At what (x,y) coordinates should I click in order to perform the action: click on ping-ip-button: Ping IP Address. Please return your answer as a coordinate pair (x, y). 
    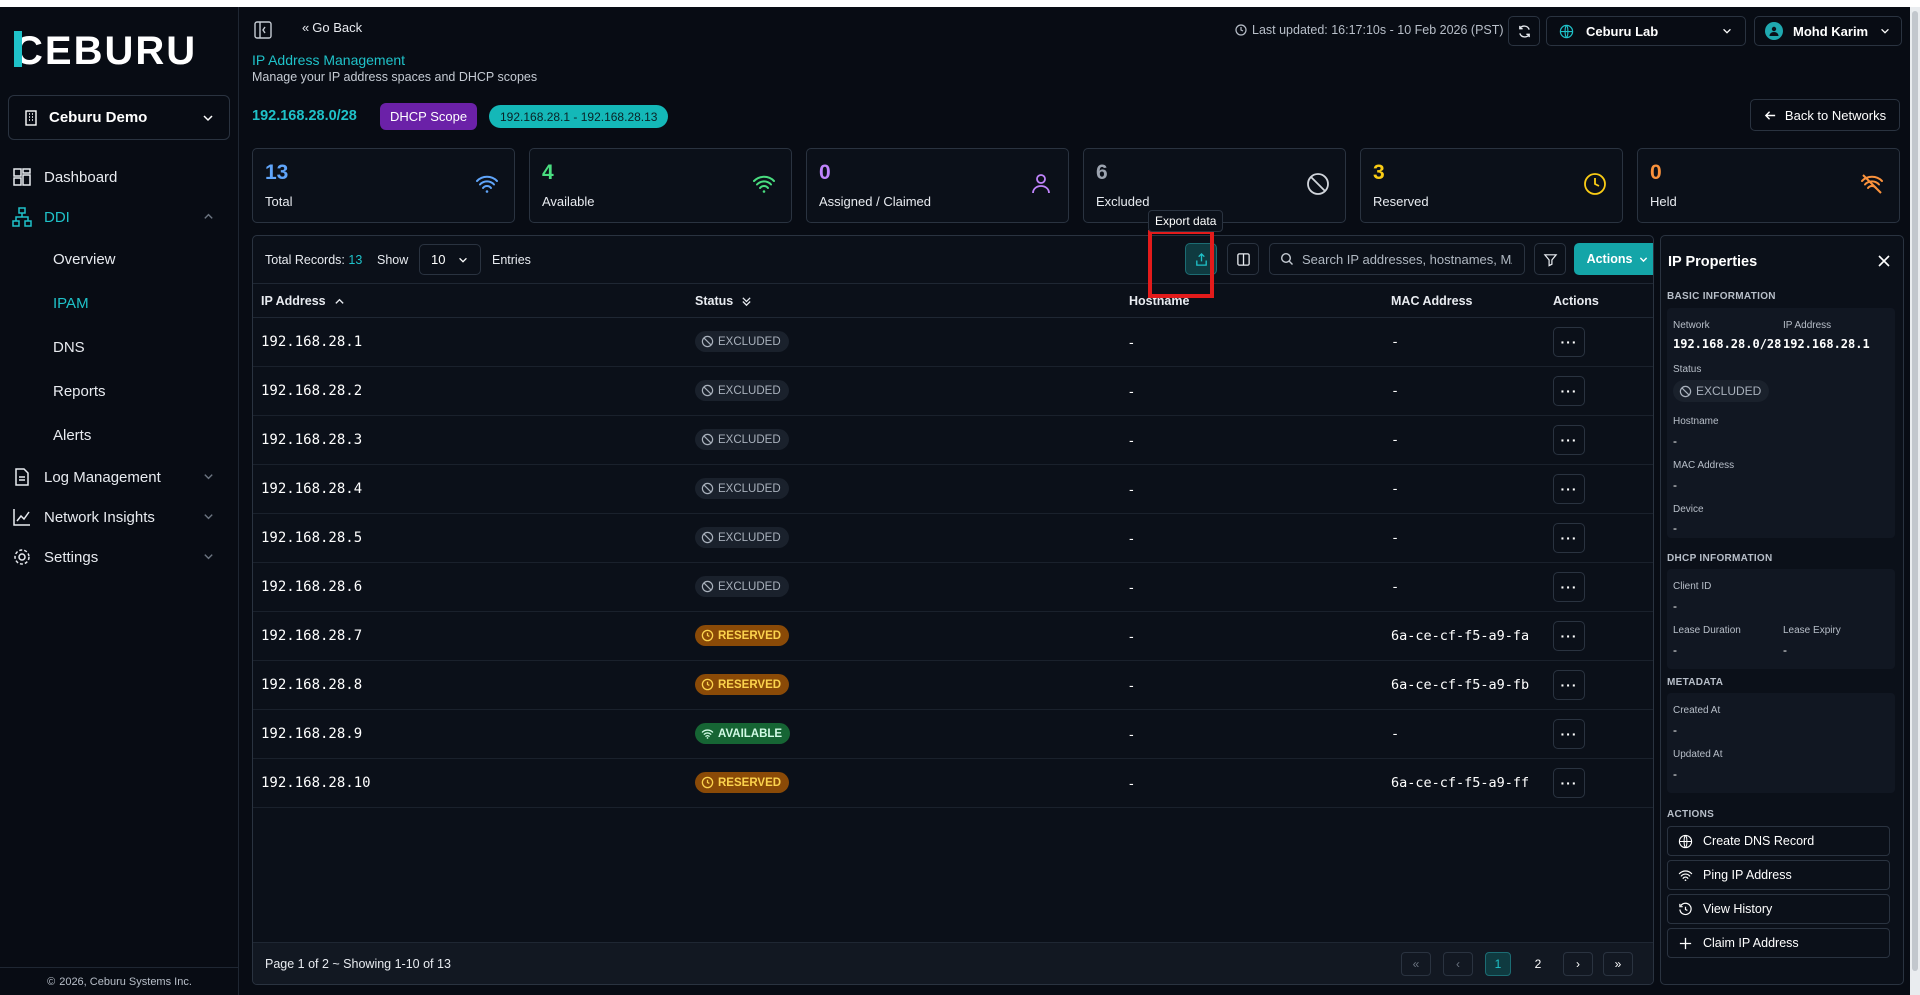
    Looking at the image, I should click on (1778, 875).